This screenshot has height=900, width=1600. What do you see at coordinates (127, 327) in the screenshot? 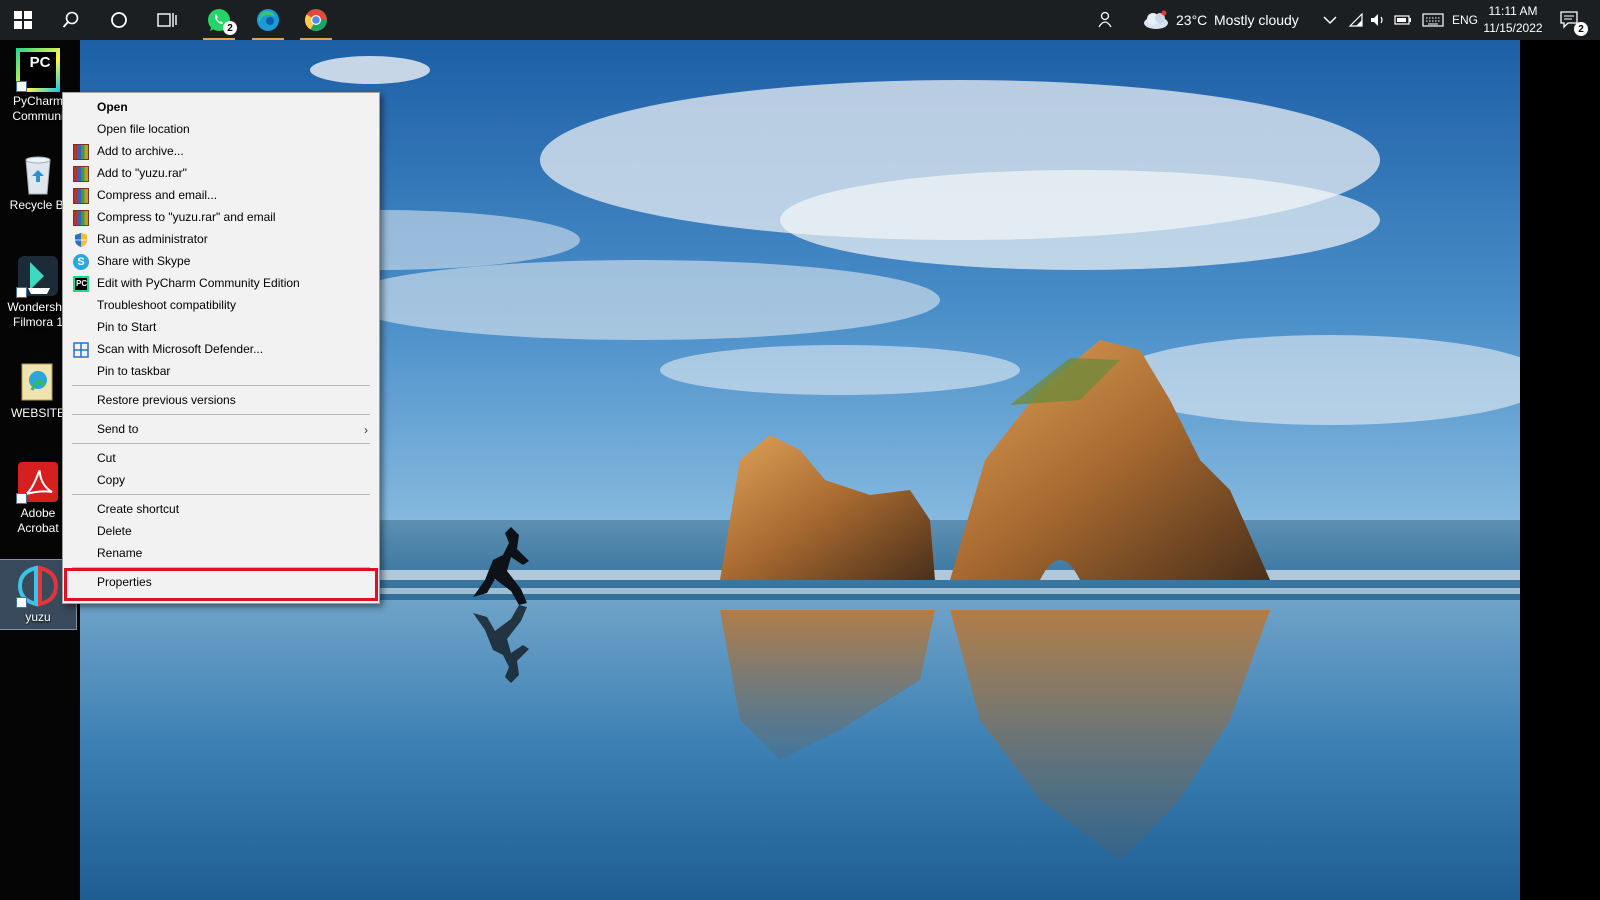
I see `menu-item-label: Pin to Start` at bounding box center [127, 327].